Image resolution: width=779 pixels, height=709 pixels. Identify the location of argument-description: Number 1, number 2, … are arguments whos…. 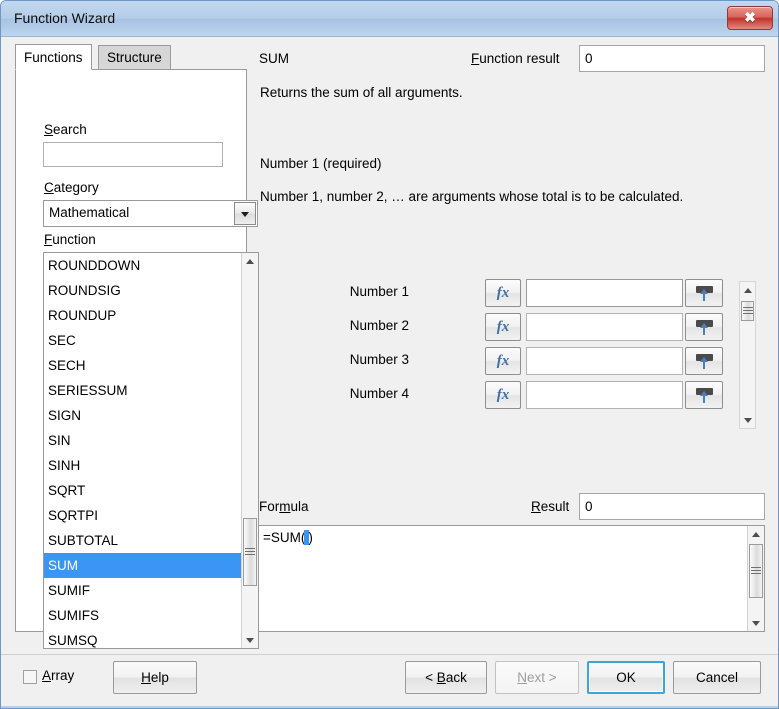
(472, 196).